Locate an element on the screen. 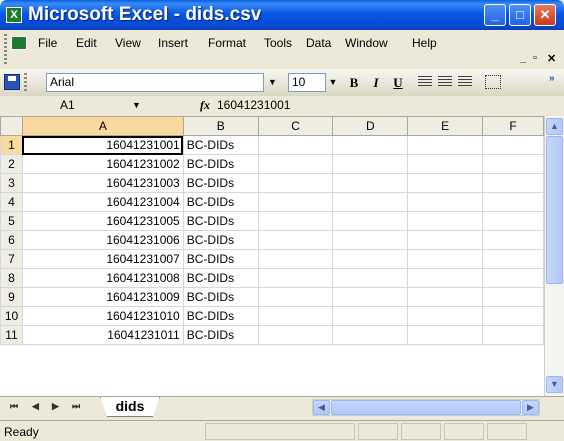 This screenshot has height=441, width=564. cell-a: 16041231010 is located at coordinates (102, 316).